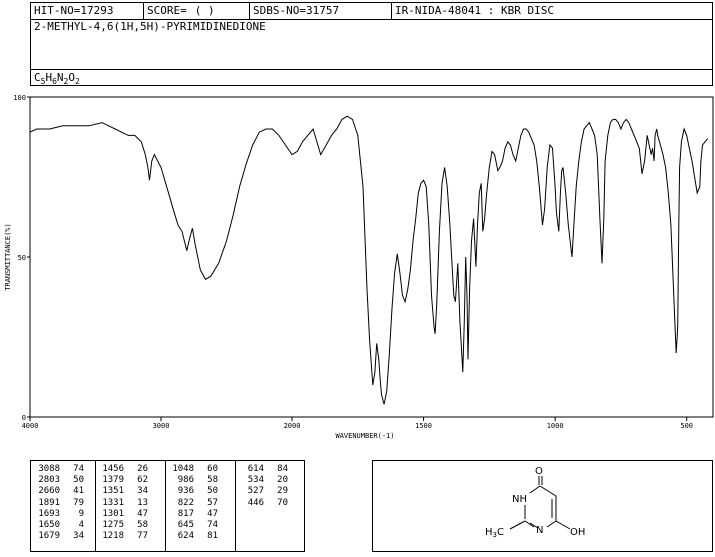  Describe the element at coordinates (519, 499) in the screenshot. I see `nh-group: NH` at that location.